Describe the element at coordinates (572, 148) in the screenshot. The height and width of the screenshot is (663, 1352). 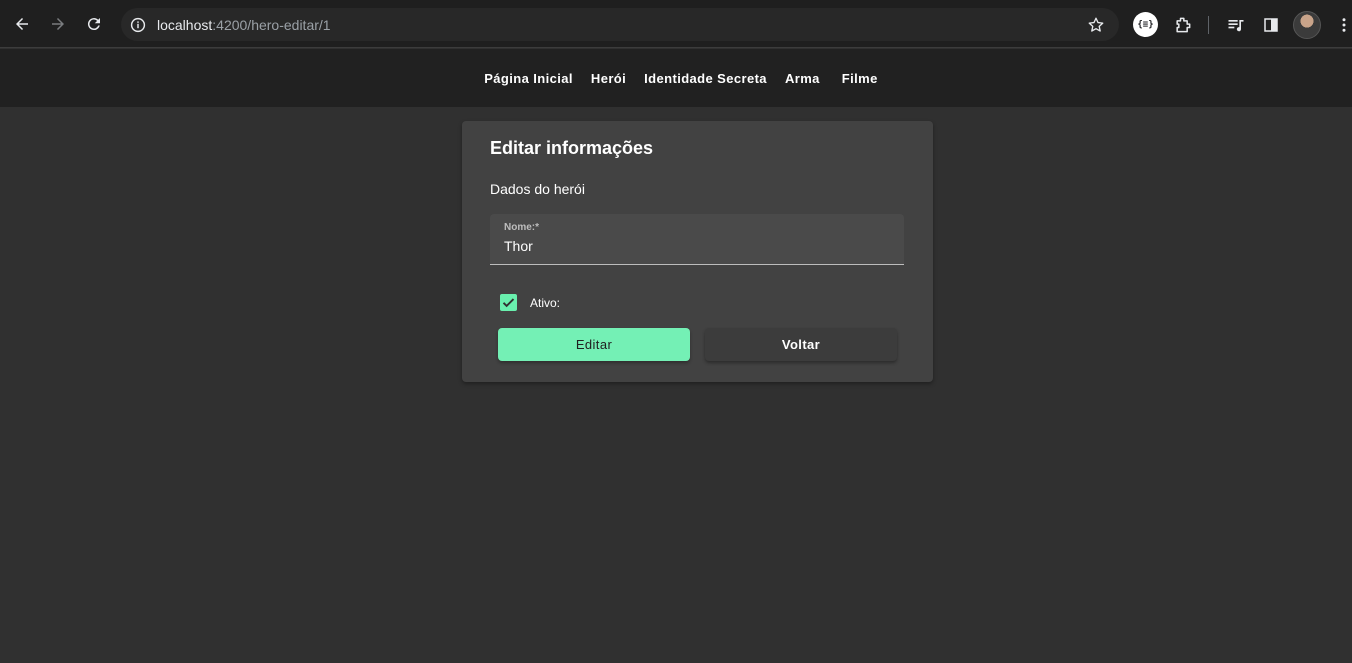
I see `card-title: Editar informações` at that location.